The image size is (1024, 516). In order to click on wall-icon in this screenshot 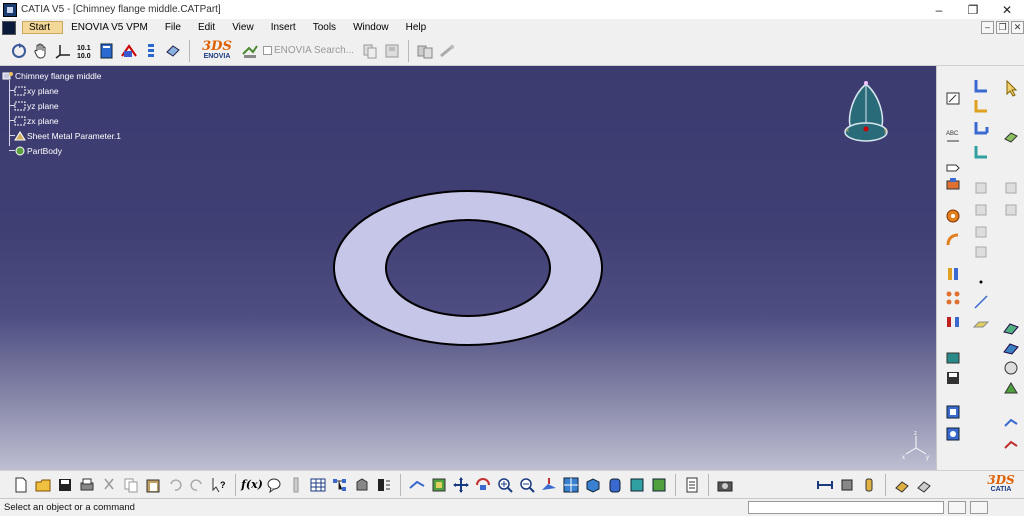, I will do `click(953, 184)`.